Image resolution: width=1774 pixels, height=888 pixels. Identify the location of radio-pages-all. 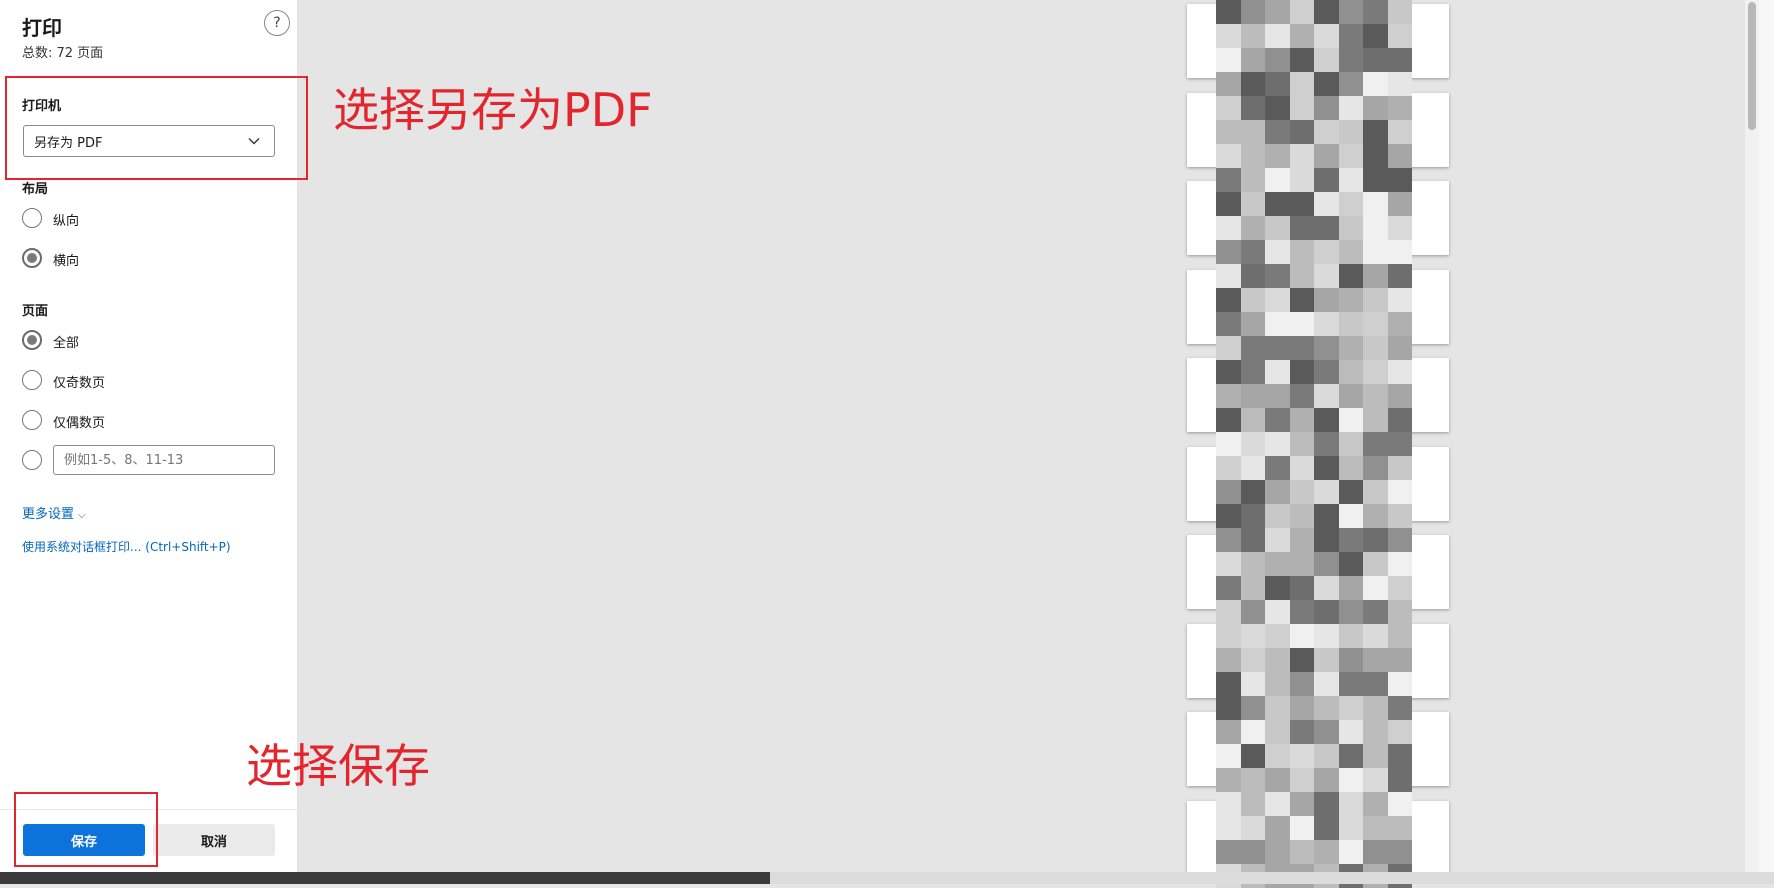
(32, 340).